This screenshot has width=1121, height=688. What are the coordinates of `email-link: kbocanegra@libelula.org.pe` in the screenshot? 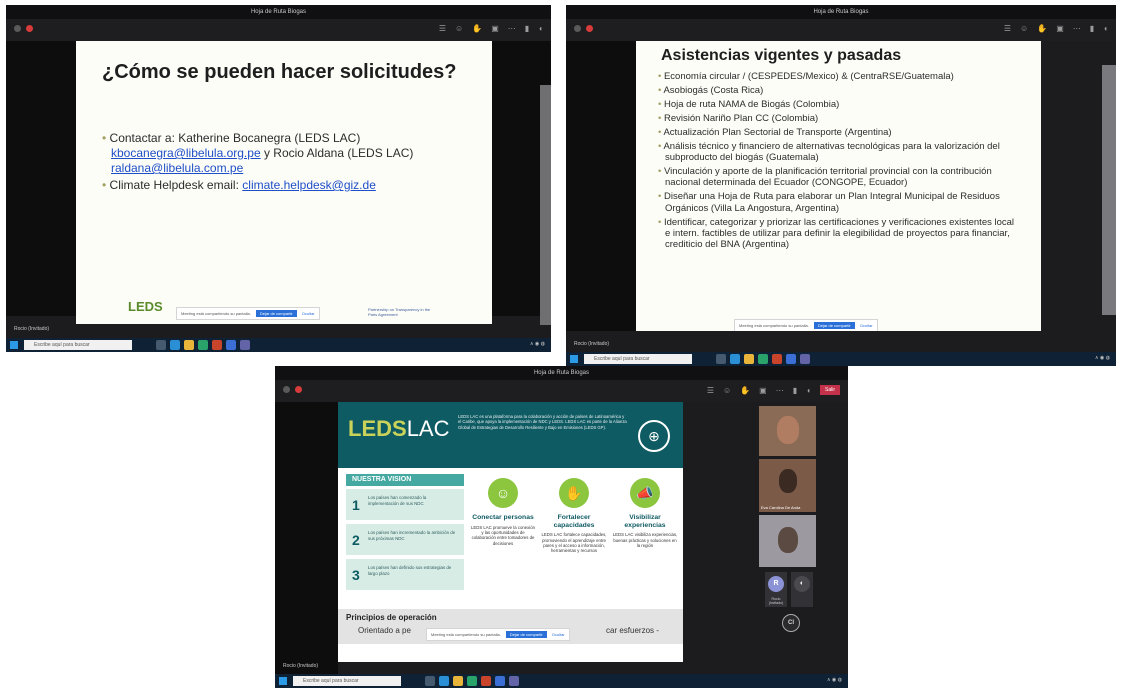 It's located at (186, 153).